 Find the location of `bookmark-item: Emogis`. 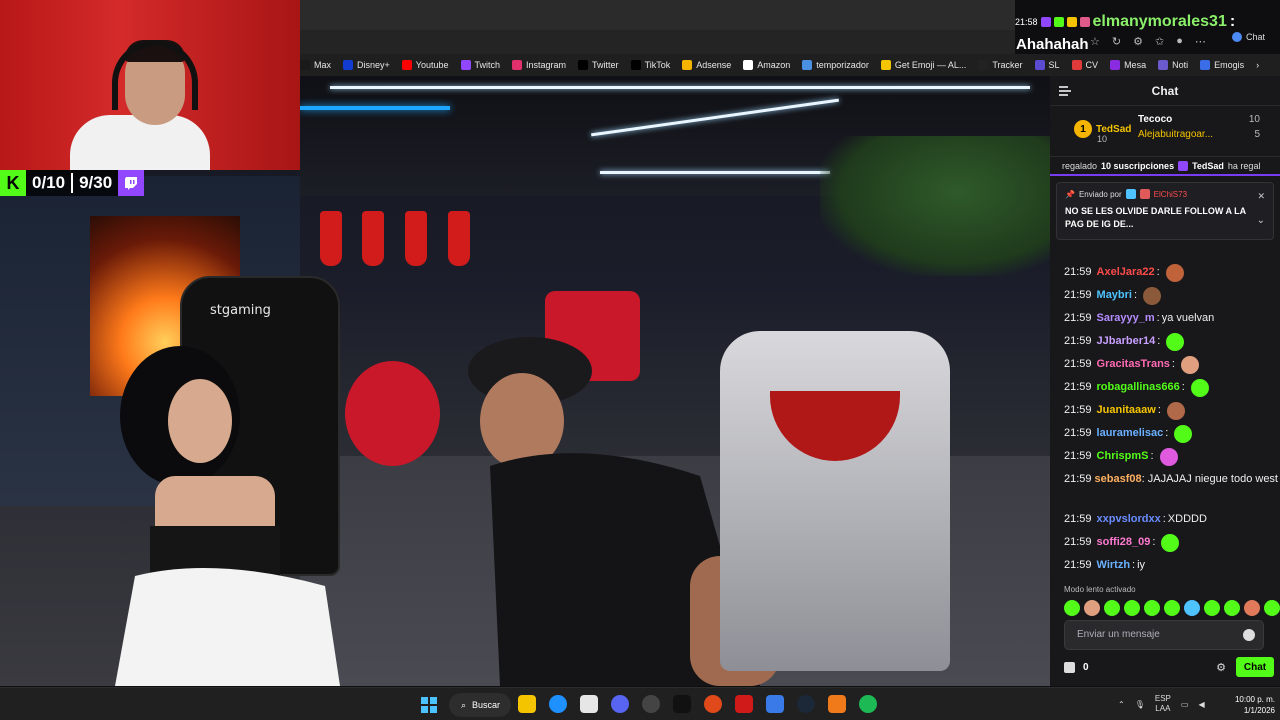

bookmark-item: Emogis is located at coordinates (1222, 65).